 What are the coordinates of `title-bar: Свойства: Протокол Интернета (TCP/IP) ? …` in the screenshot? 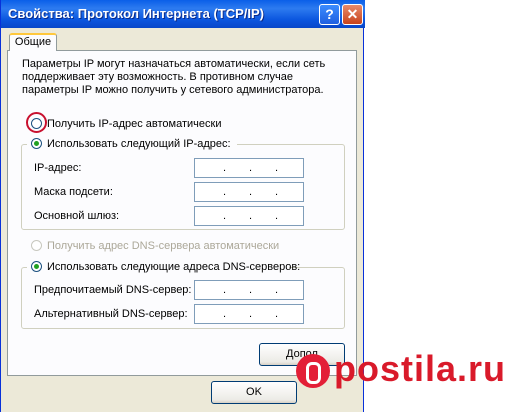 It's located at (183, 14).